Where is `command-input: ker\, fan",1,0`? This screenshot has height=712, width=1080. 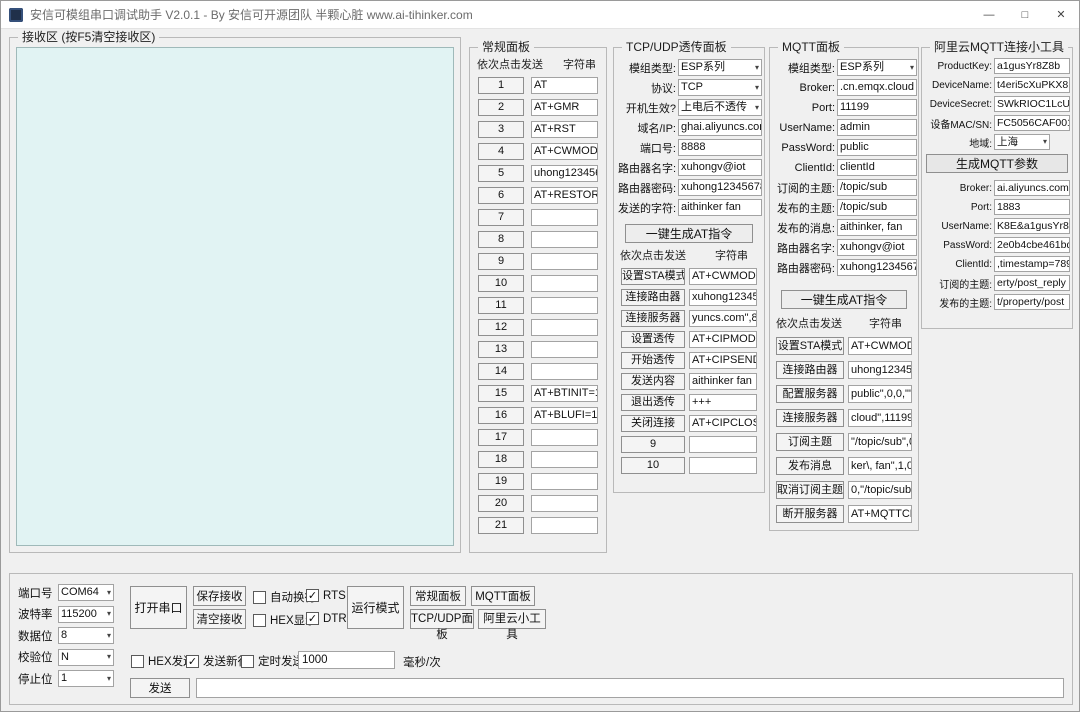 command-input: ker\, fan",1,0 is located at coordinates (880, 466).